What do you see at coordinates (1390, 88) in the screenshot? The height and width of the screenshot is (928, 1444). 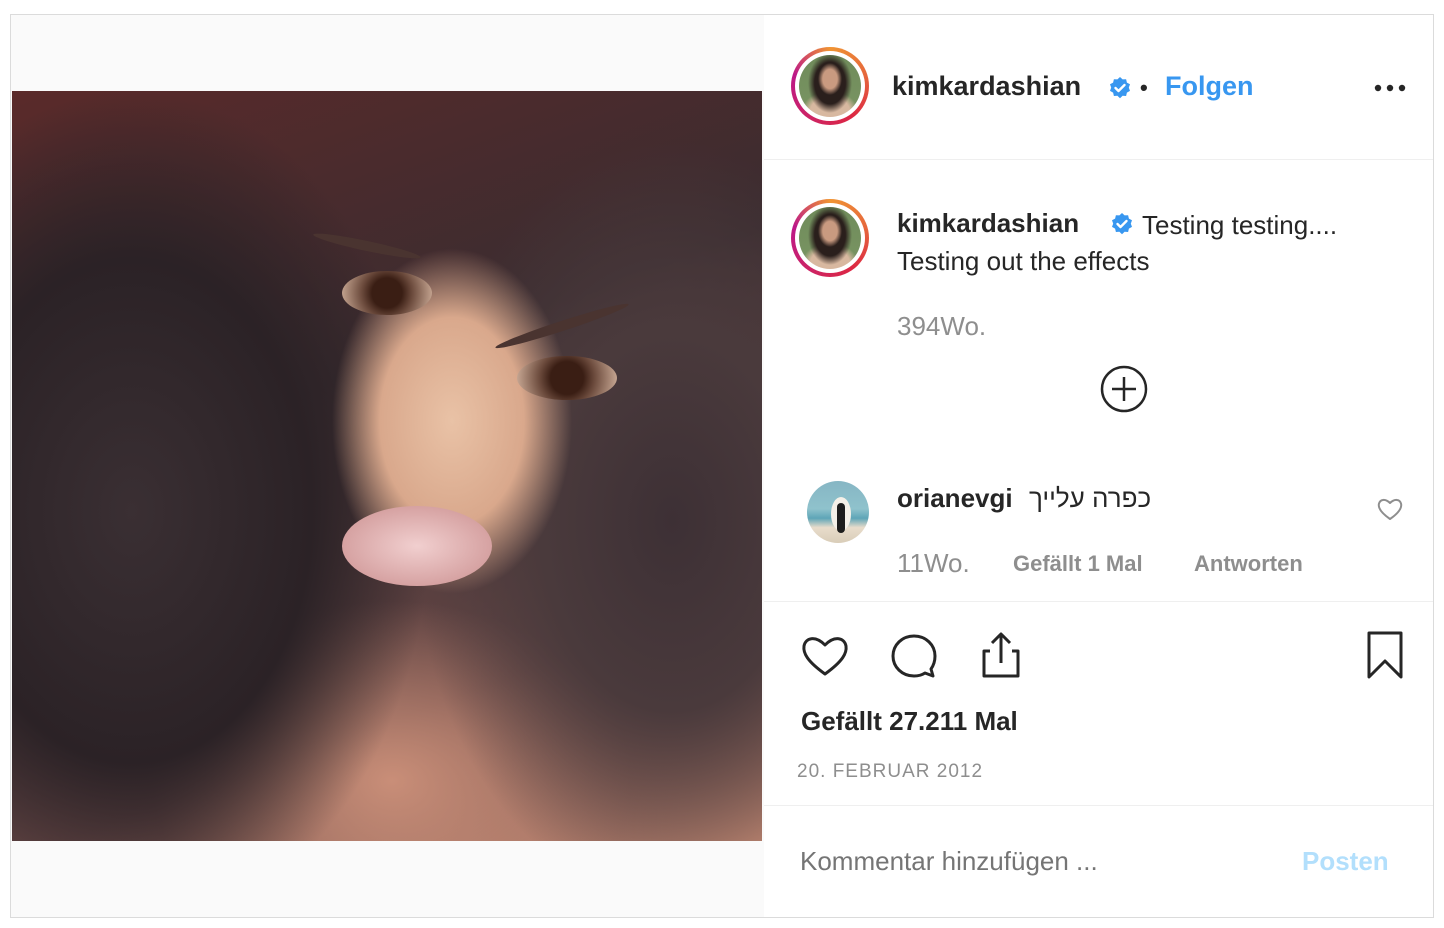 I see `more-options-icon` at bounding box center [1390, 88].